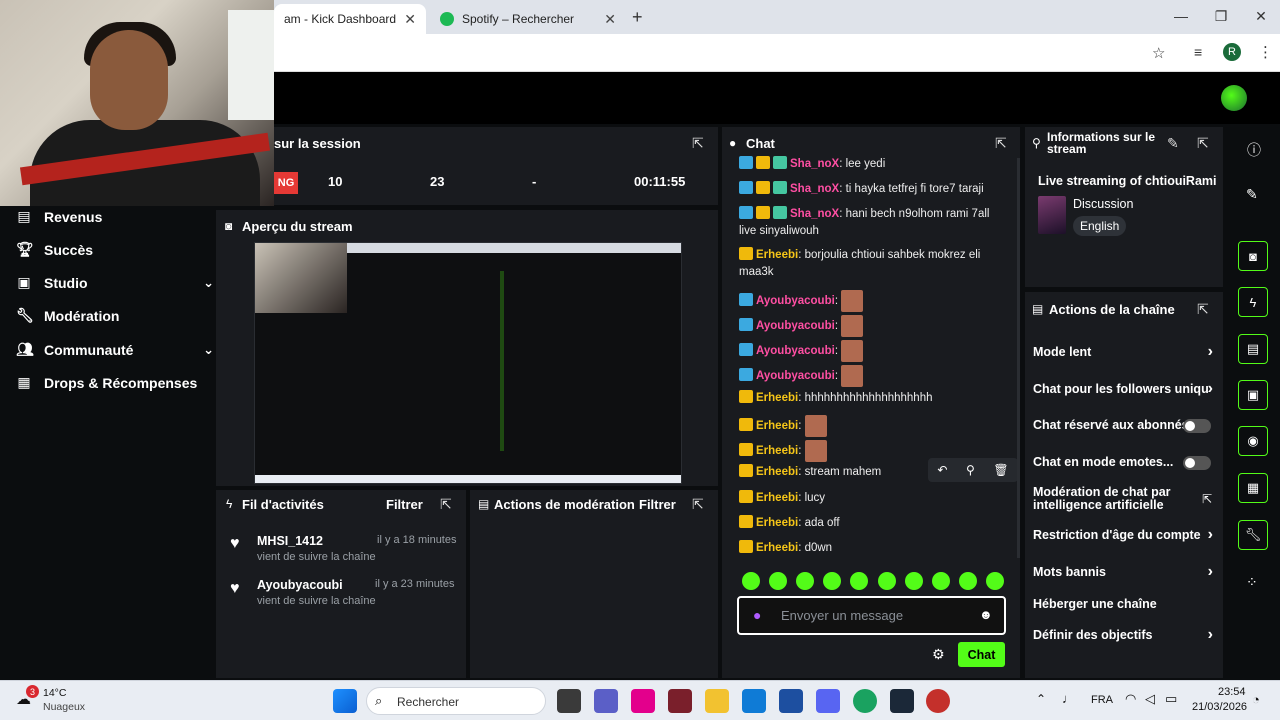  Describe the element at coordinates (1018, 358) in the screenshot. I see `chat-scrollbar` at that location.